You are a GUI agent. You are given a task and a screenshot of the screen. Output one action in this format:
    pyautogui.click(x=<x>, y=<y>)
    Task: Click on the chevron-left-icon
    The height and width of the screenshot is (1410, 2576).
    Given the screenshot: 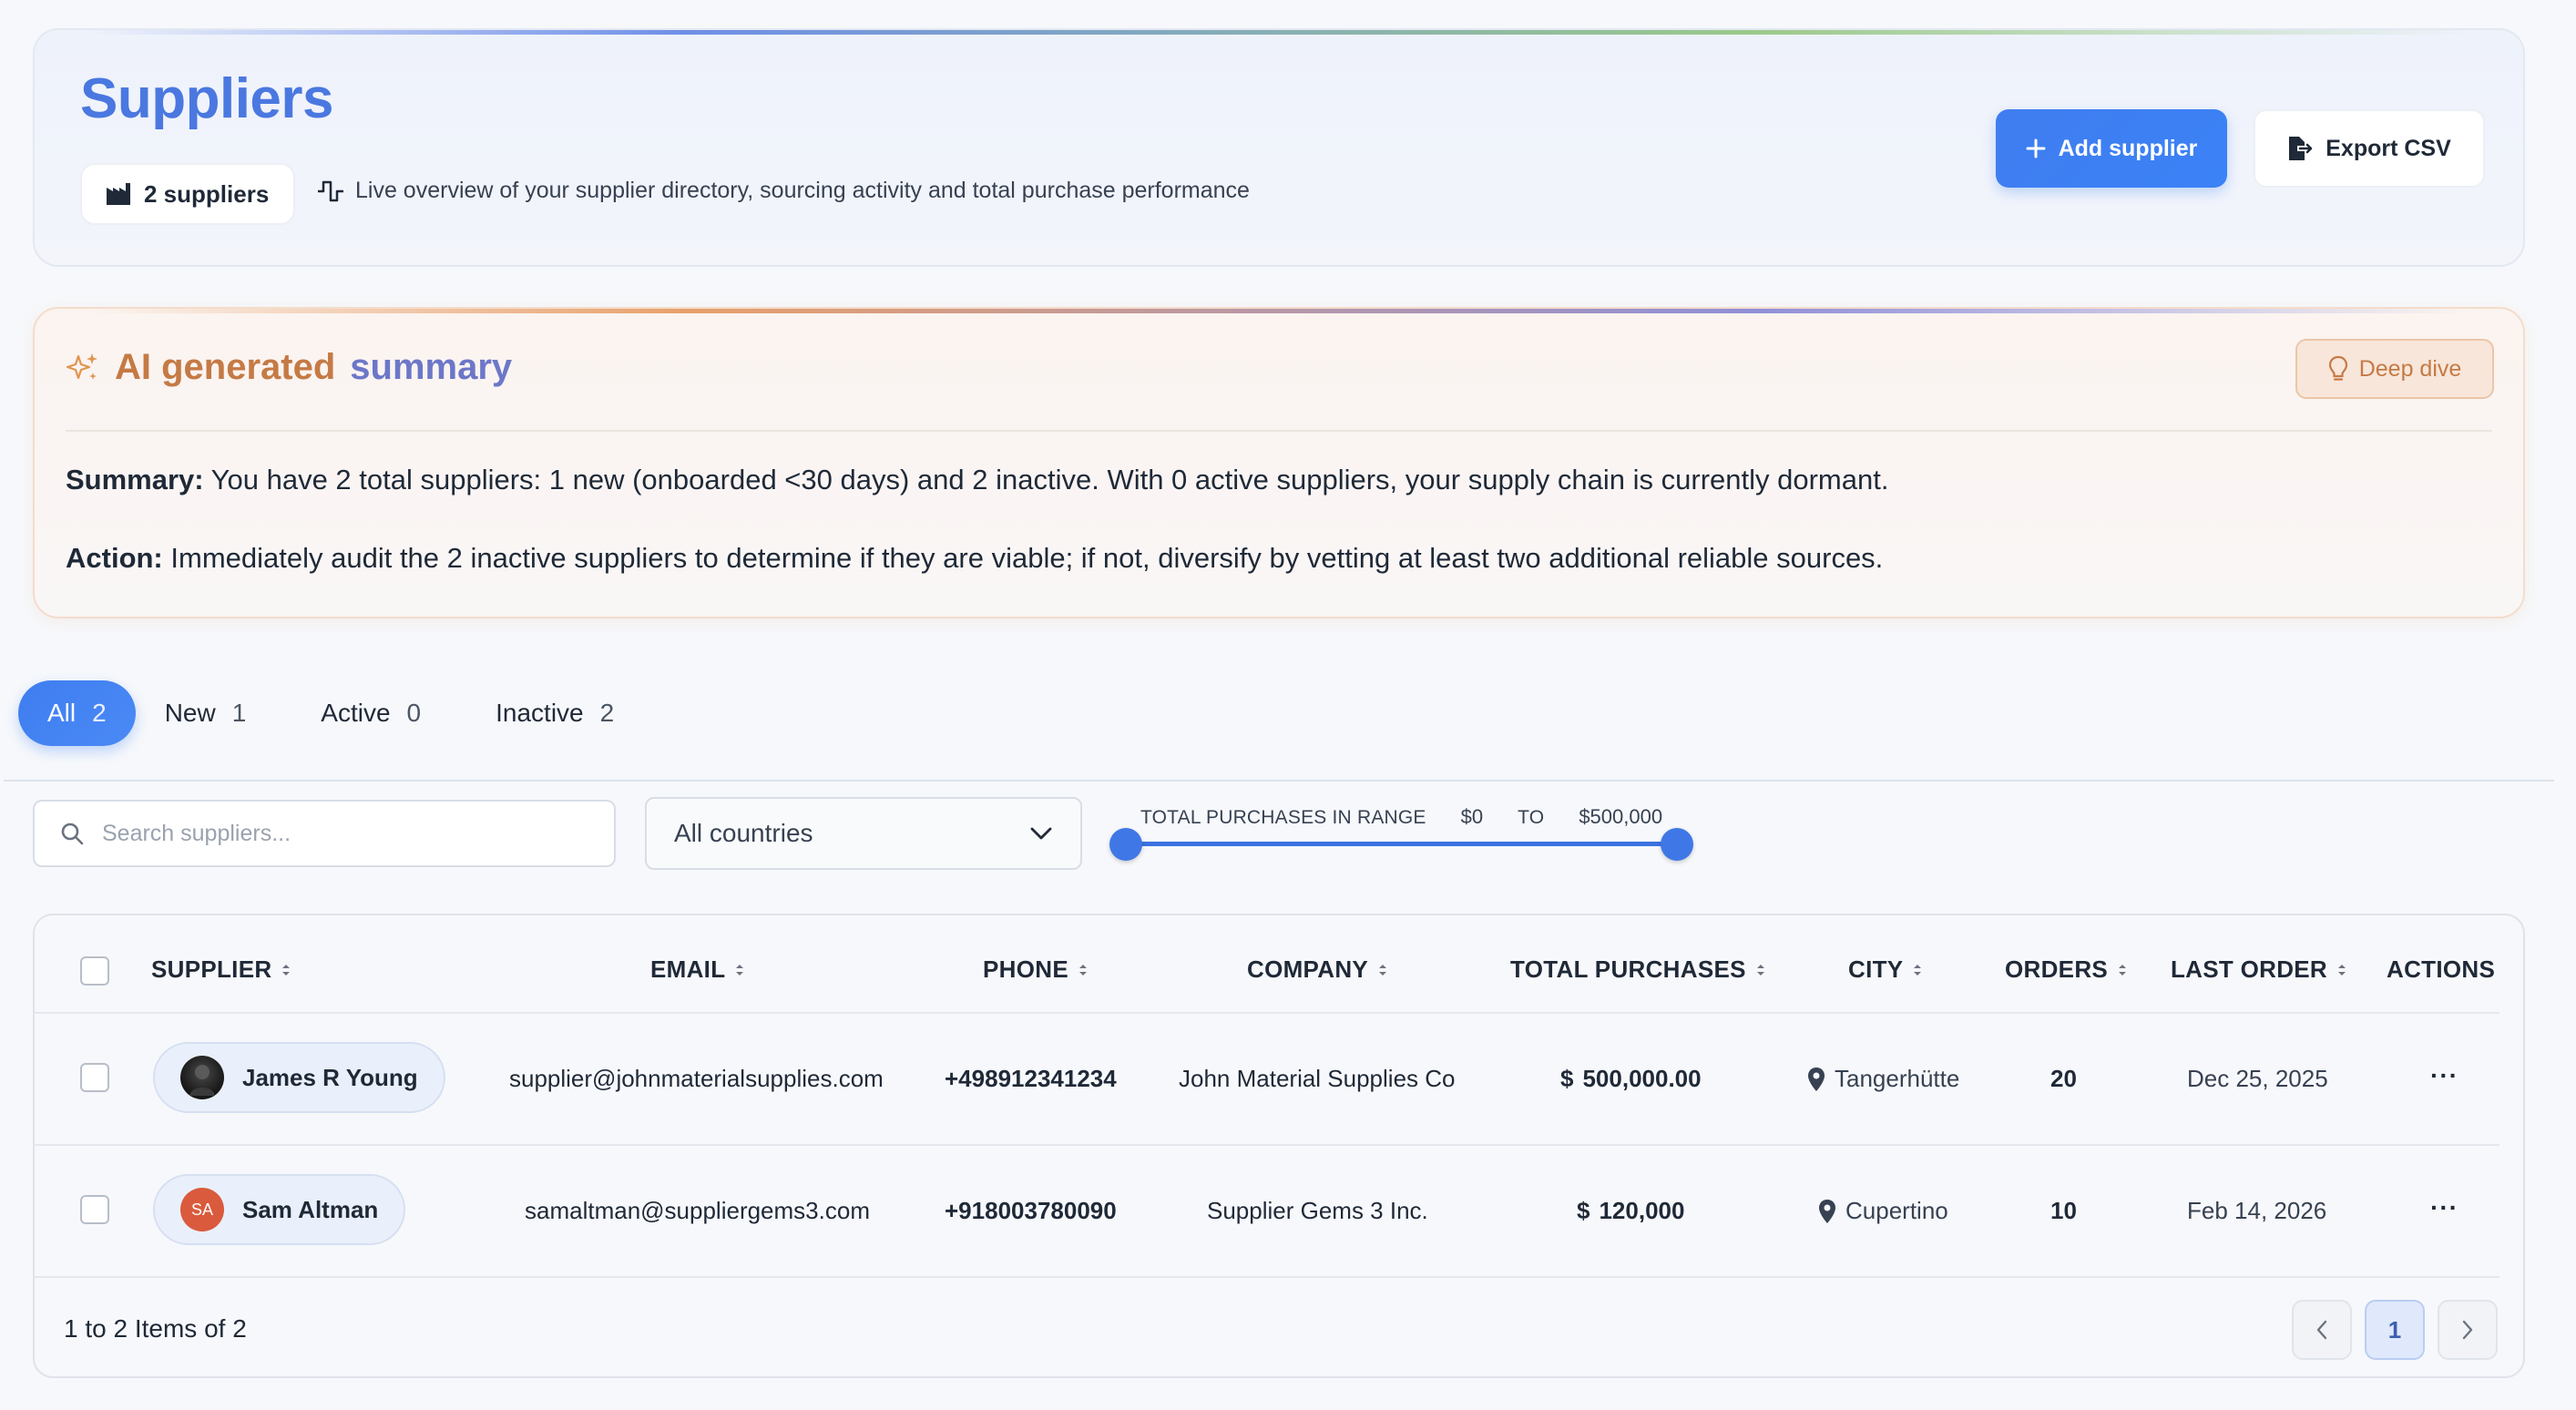 What is the action you would take?
    pyautogui.click(x=2321, y=1330)
    